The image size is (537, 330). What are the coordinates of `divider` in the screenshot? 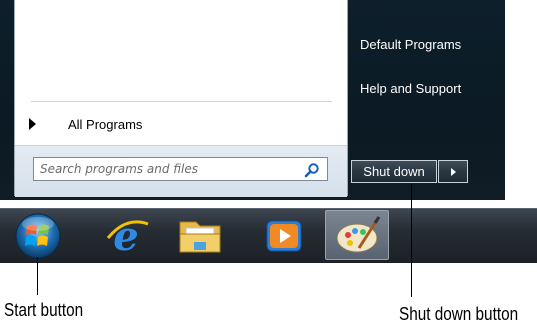 It's located at (181, 101).